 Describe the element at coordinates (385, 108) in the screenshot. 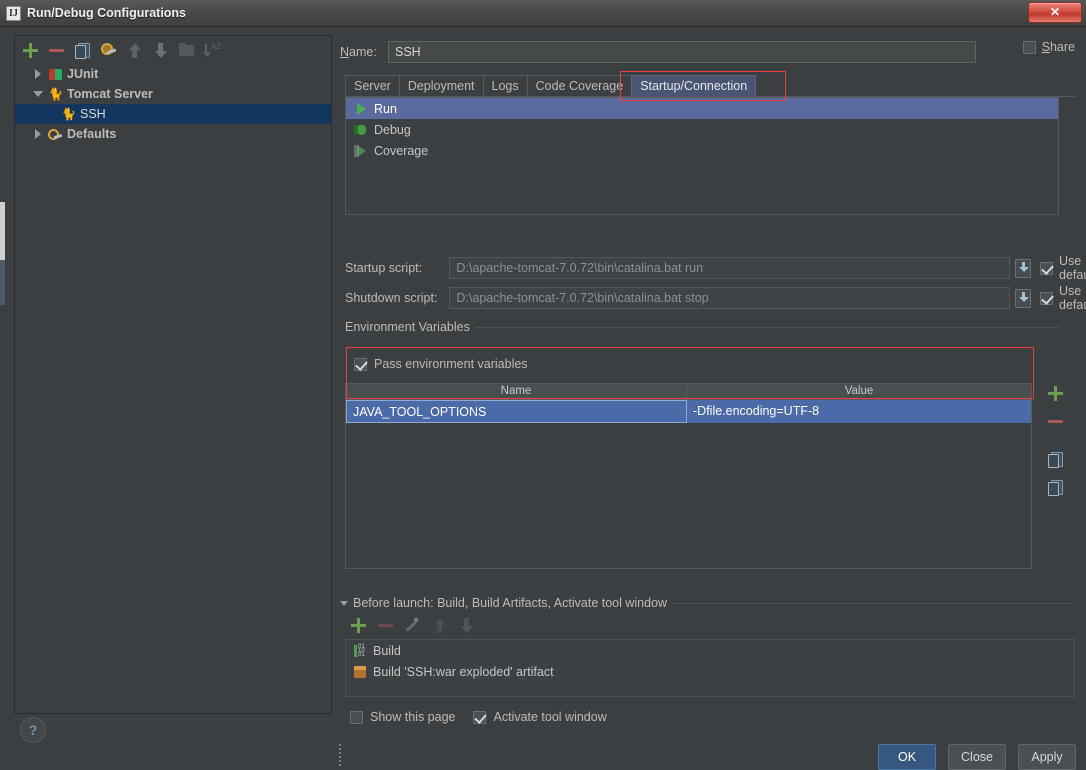

I see `run-mode-label: Run` at that location.